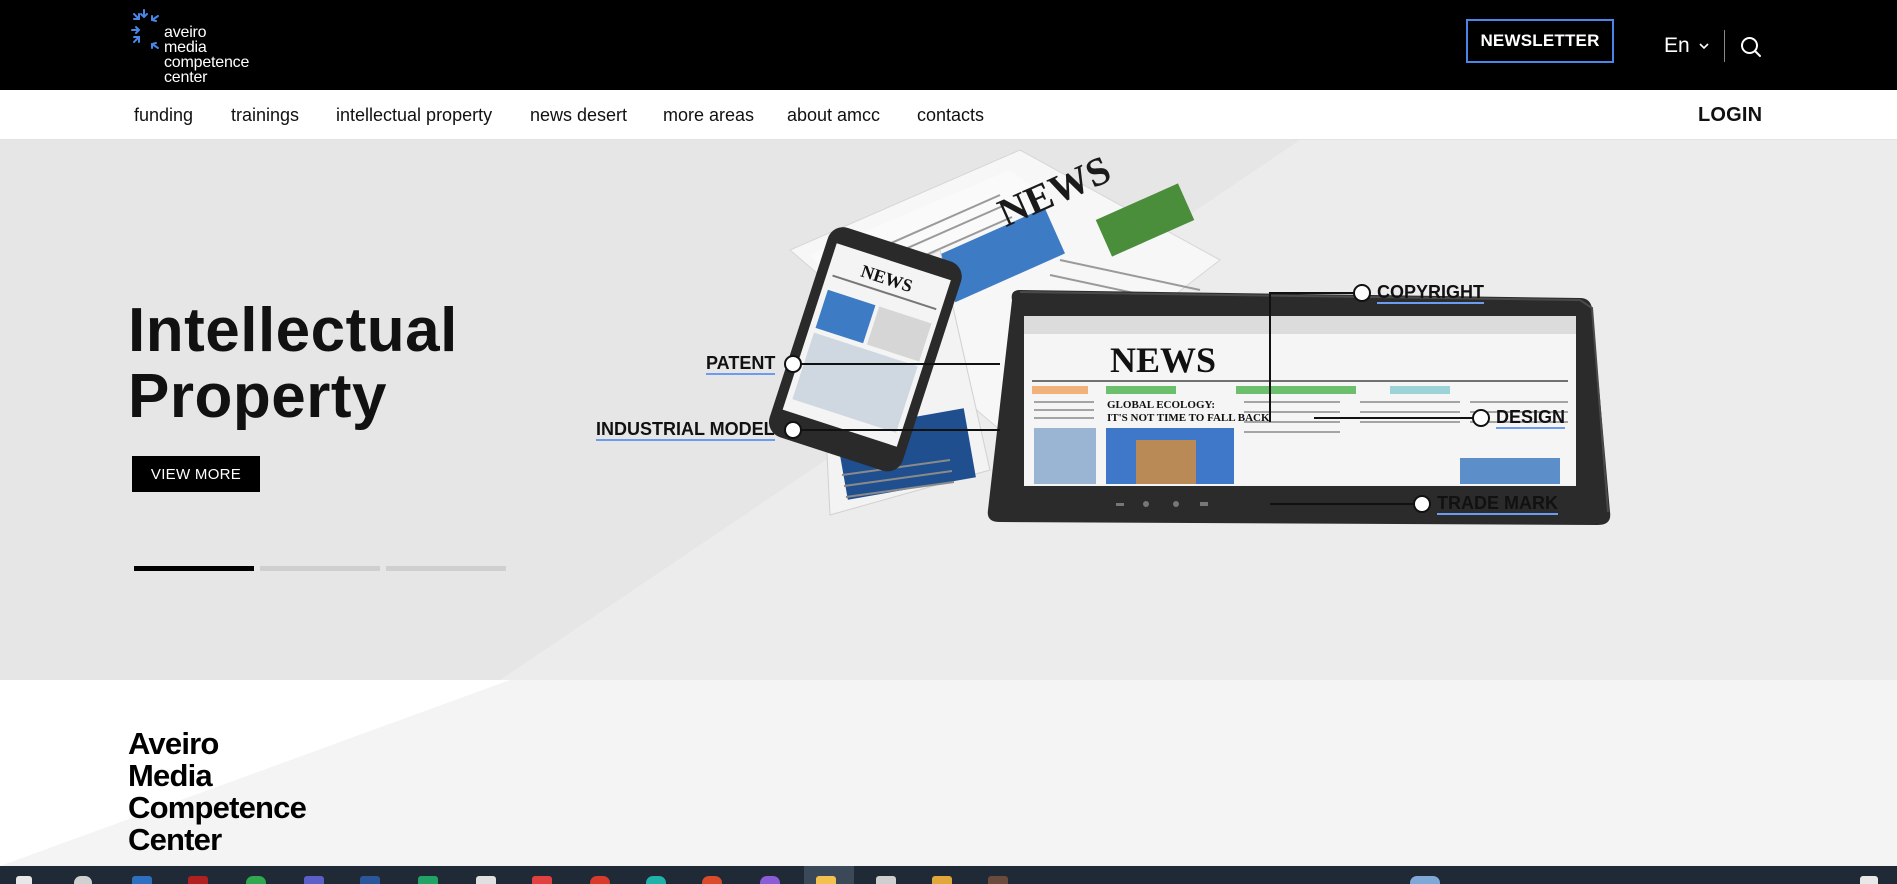 Image resolution: width=1897 pixels, height=884 pixels. Describe the element at coordinates (1540, 41) in the screenshot. I see `newsletter-button: NEWSLETTER` at that location.